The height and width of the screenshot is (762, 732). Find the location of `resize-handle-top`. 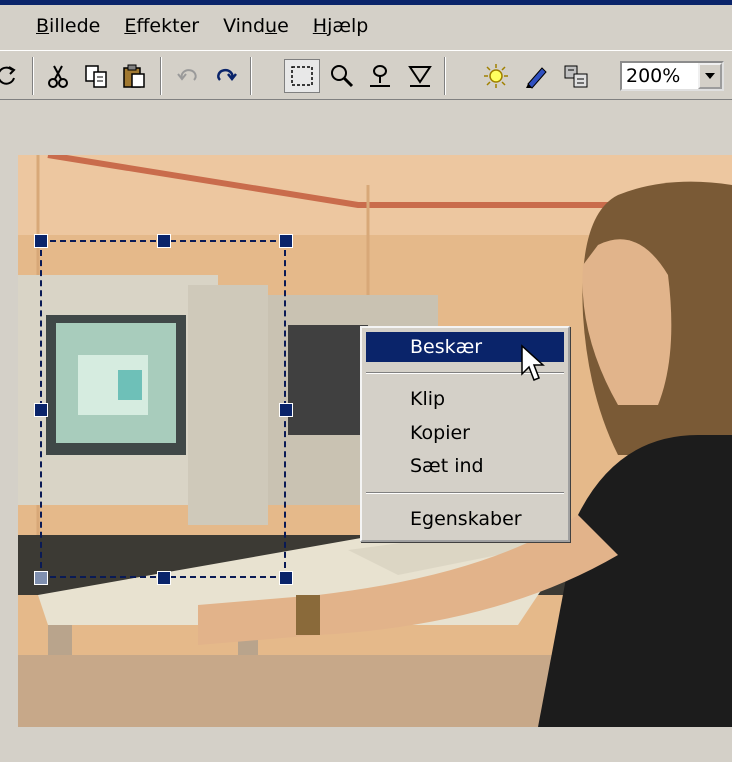

resize-handle-top is located at coordinates (164, 241).